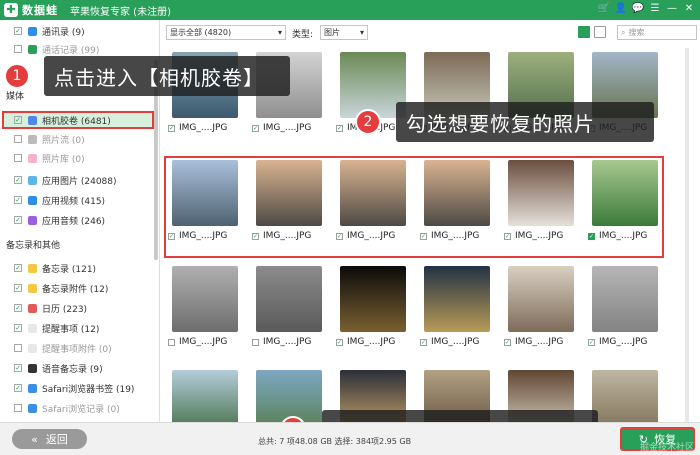  Describe the element at coordinates (332, 32) in the screenshot. I see `type-value: 图片` at that location.